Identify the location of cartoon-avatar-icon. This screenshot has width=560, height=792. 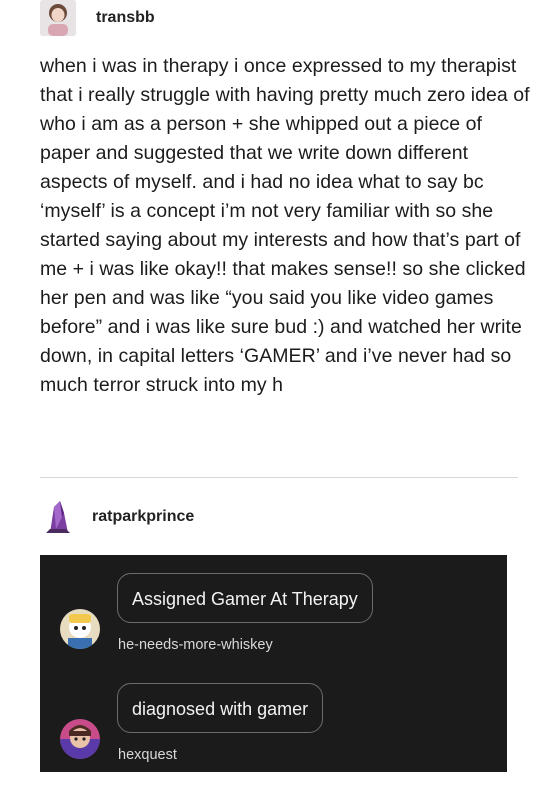
(80, 629).